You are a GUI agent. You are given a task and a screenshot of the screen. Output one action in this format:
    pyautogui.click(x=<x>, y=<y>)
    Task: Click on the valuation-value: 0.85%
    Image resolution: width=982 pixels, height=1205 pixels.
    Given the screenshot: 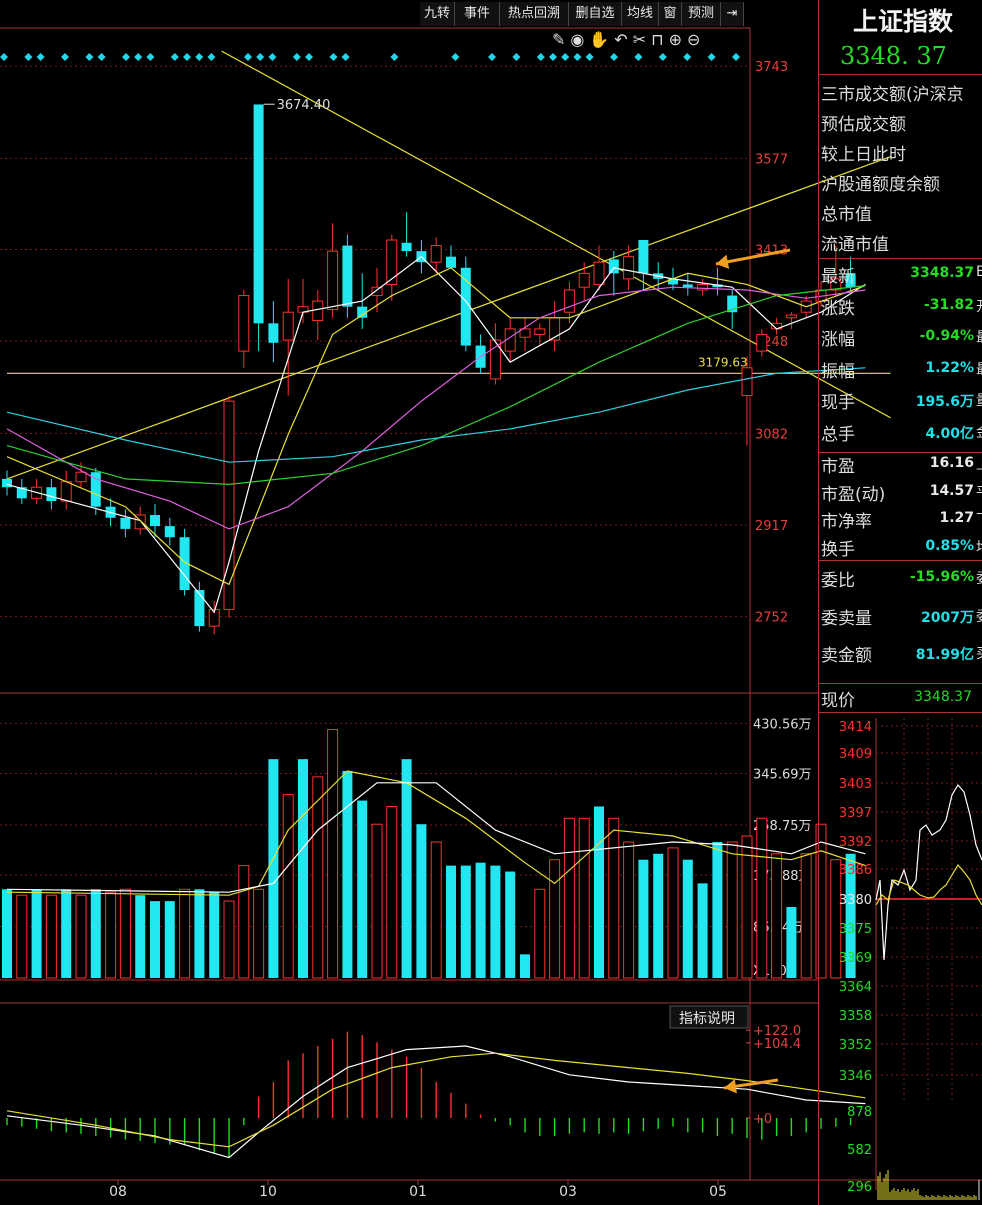 What is the action you would take?
    pyautogui.click(x=949, y=545)
    